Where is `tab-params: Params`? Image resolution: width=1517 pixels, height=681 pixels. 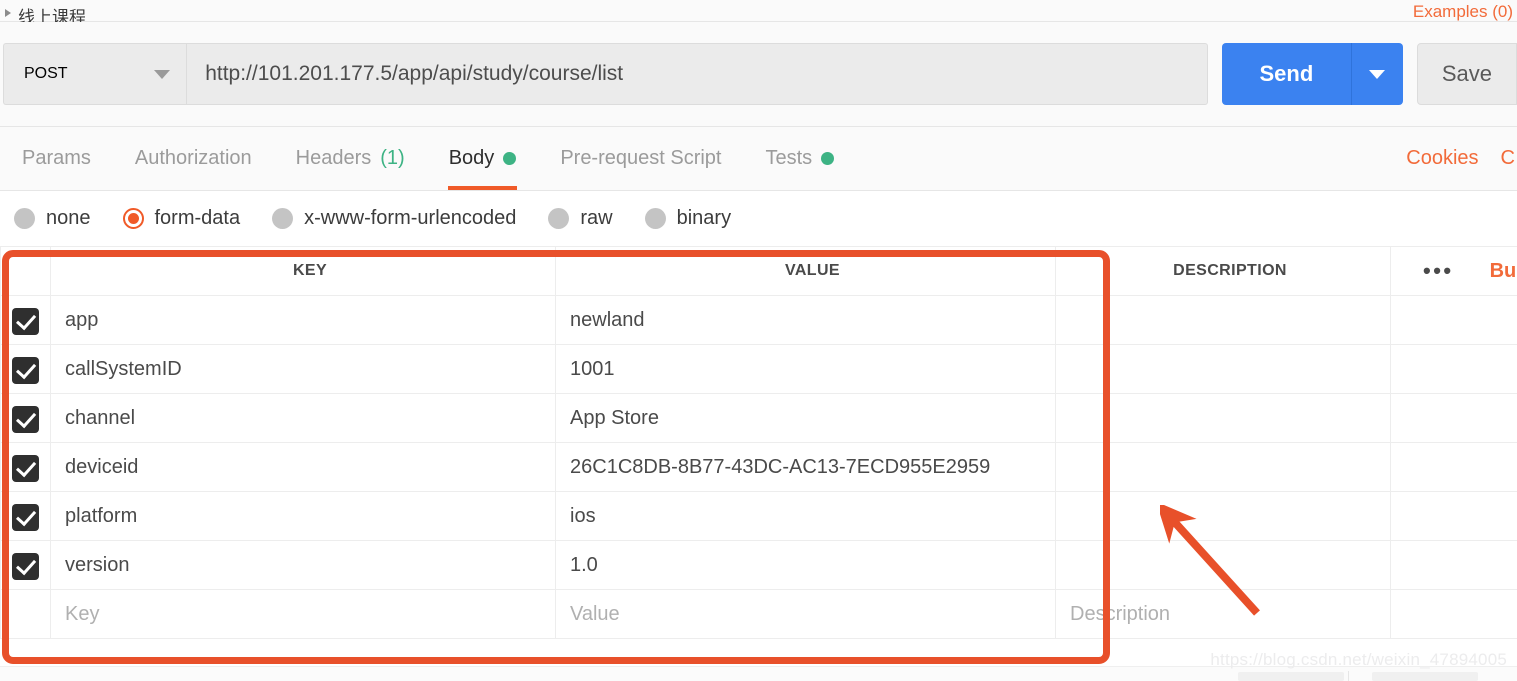
tab-params: Params is located at coordinates (56, 158).